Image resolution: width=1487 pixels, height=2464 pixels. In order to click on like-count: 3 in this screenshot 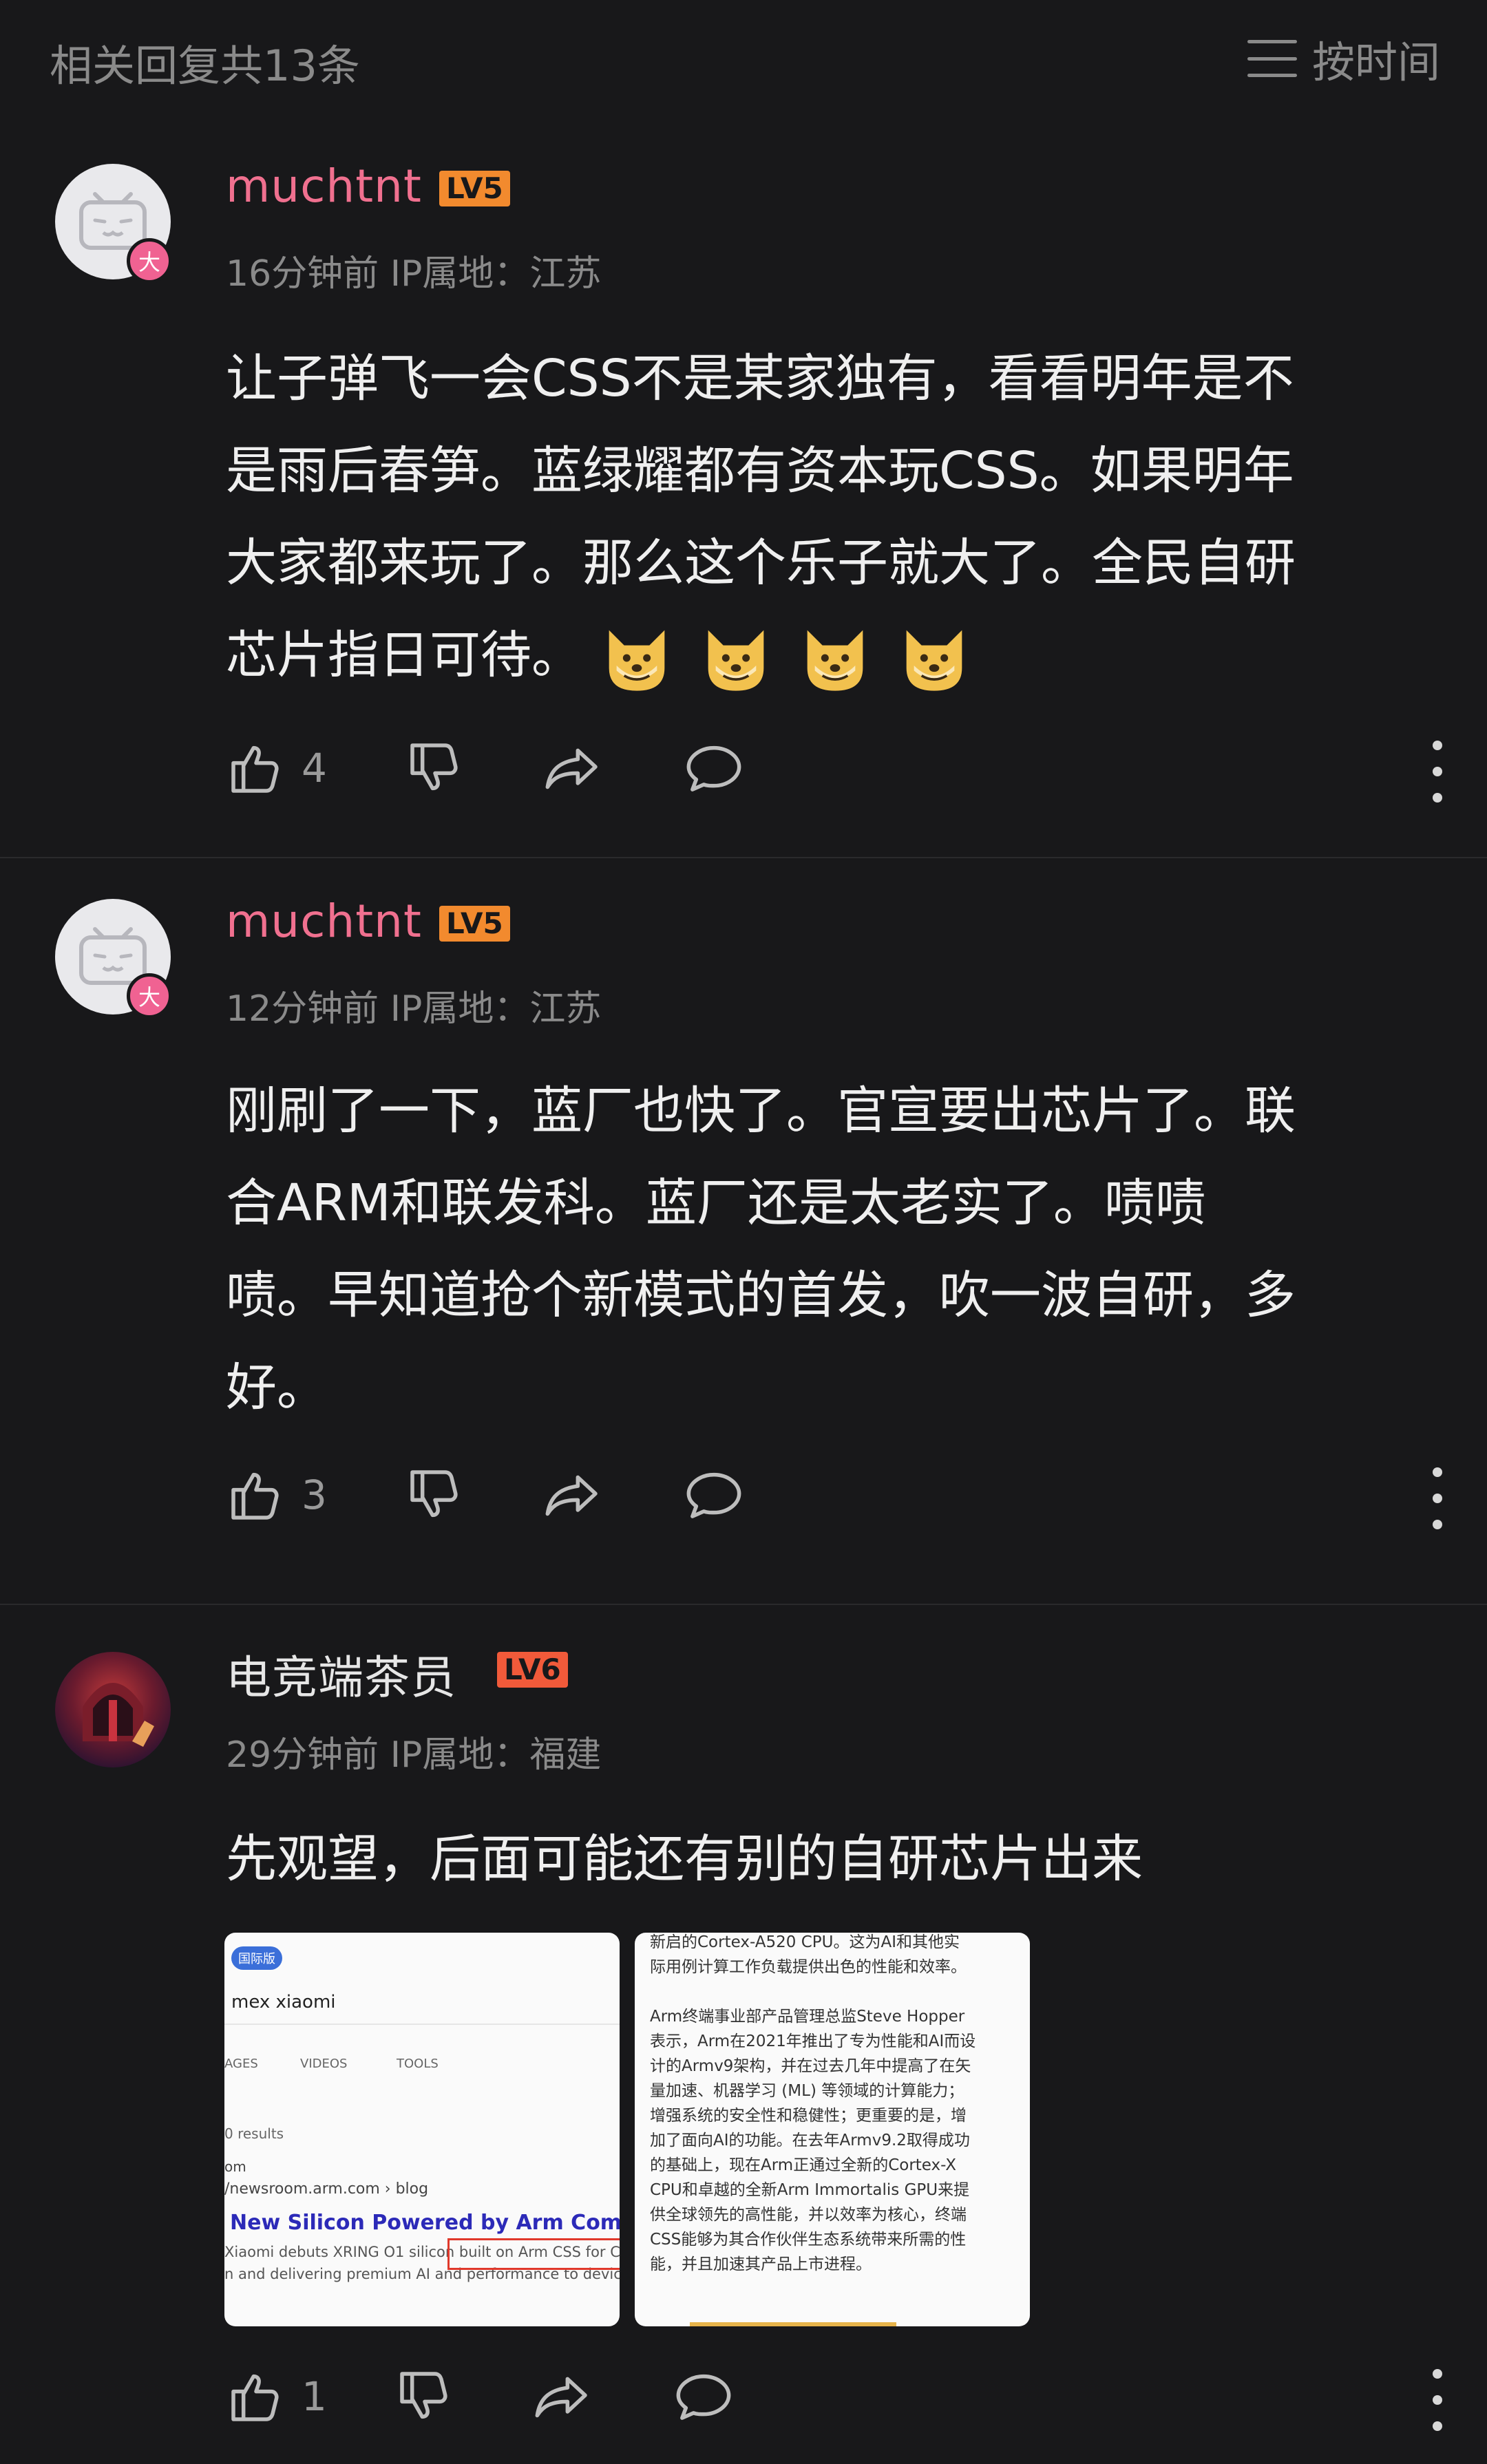, I will do `click(314, 1495)`.